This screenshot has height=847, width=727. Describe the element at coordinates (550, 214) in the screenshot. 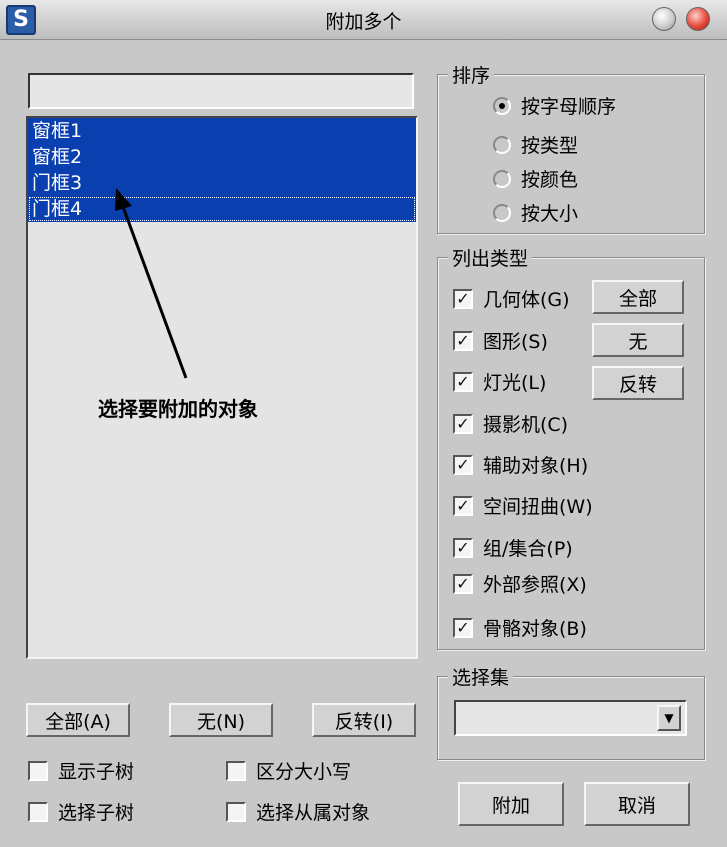

I see `radio-label: 按大小` at that location.